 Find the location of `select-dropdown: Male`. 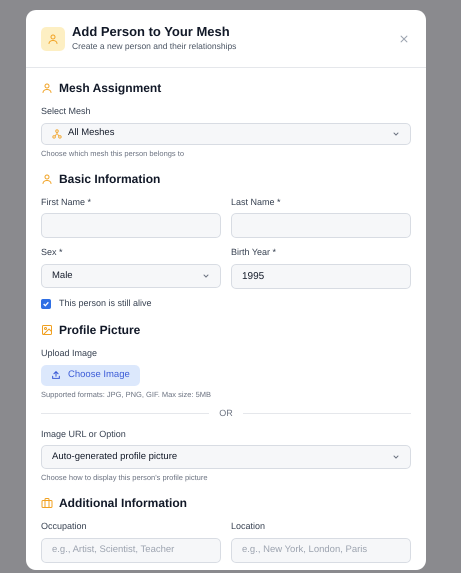

select-dropdown: Male is located at coordinates (131, 276).